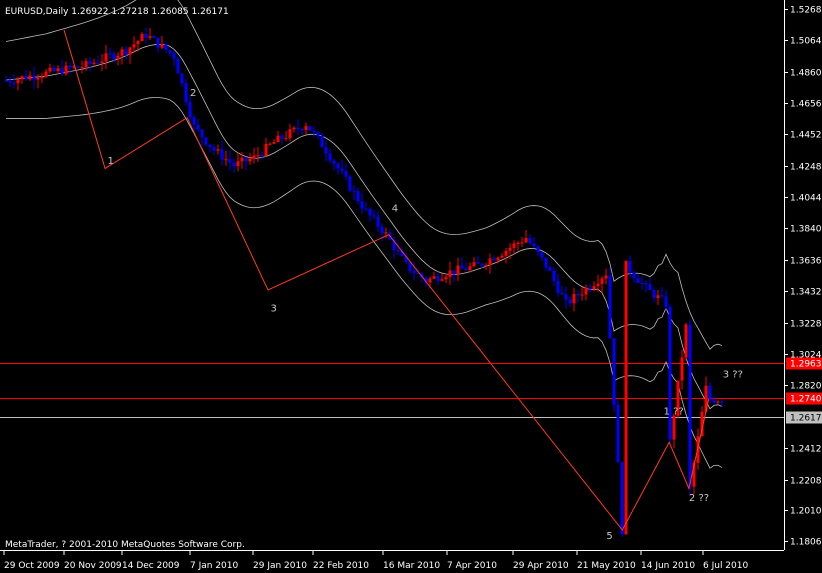 This screenshot has height=573, width=822. What do you see at coordinates (806, 450) in the screenshot?
I see `y-tick-label-13: 1.24120` at bounding box center [806, 450].